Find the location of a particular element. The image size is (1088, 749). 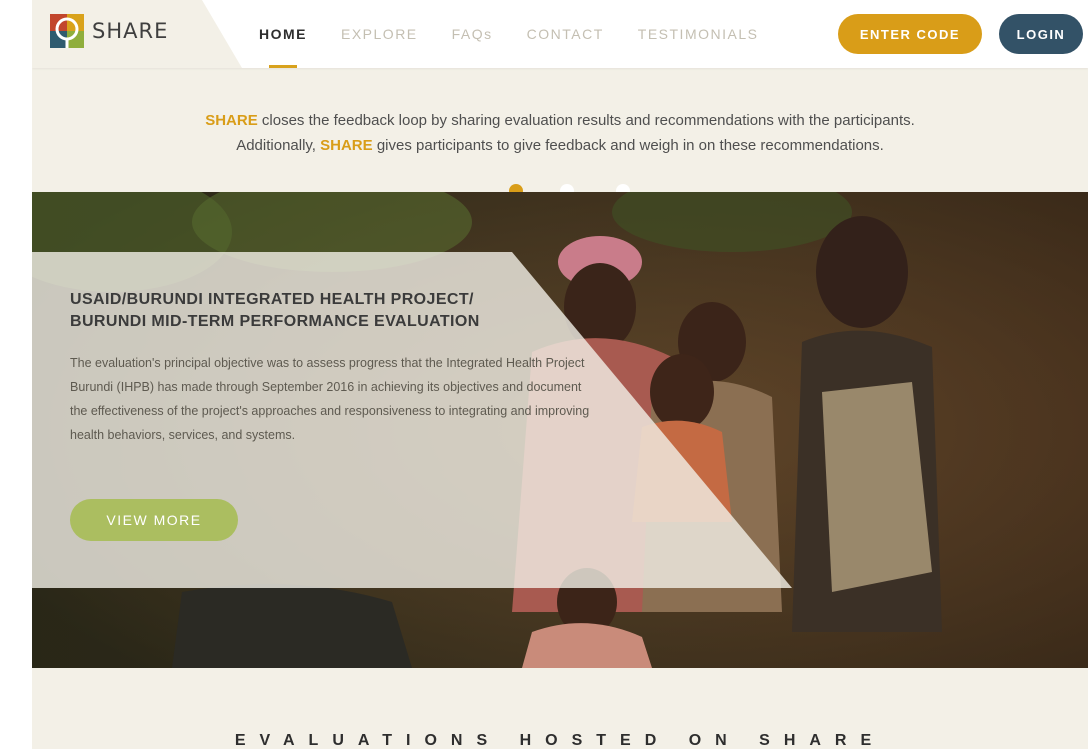

nav-item-testimonials: TESTIMONIALS is located at coordinates (698, 34).